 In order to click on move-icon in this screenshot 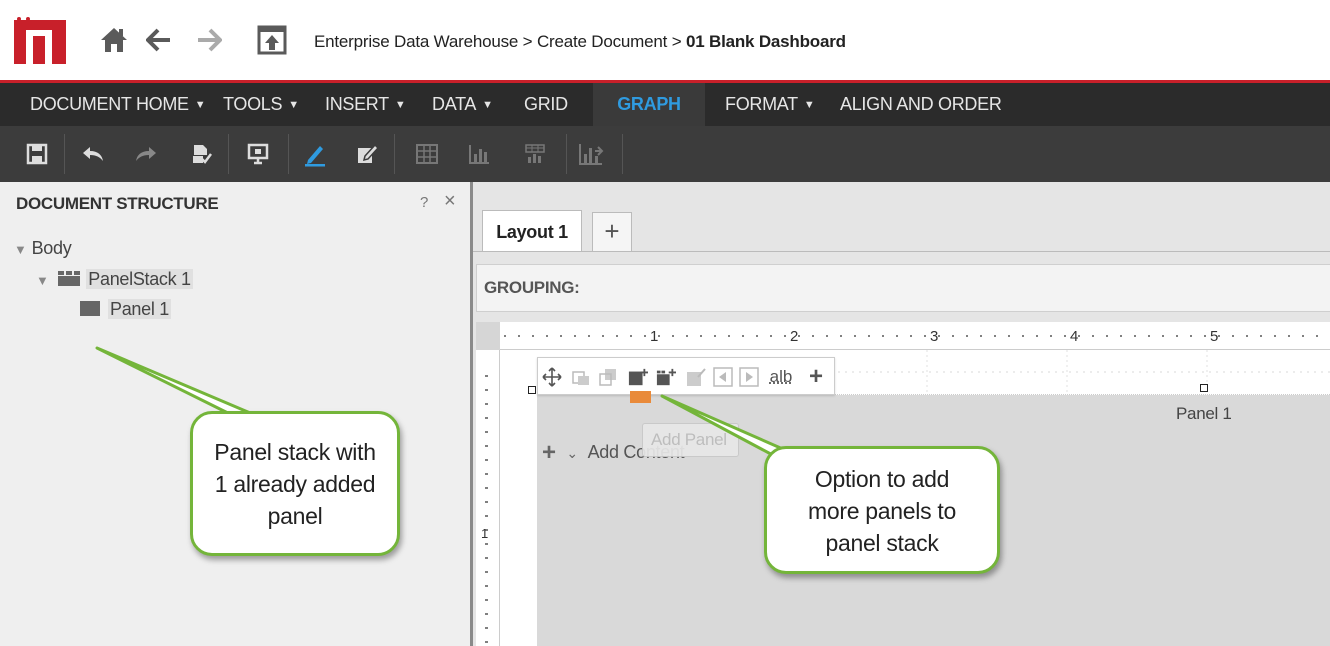, I will do `click(552, 377)`.